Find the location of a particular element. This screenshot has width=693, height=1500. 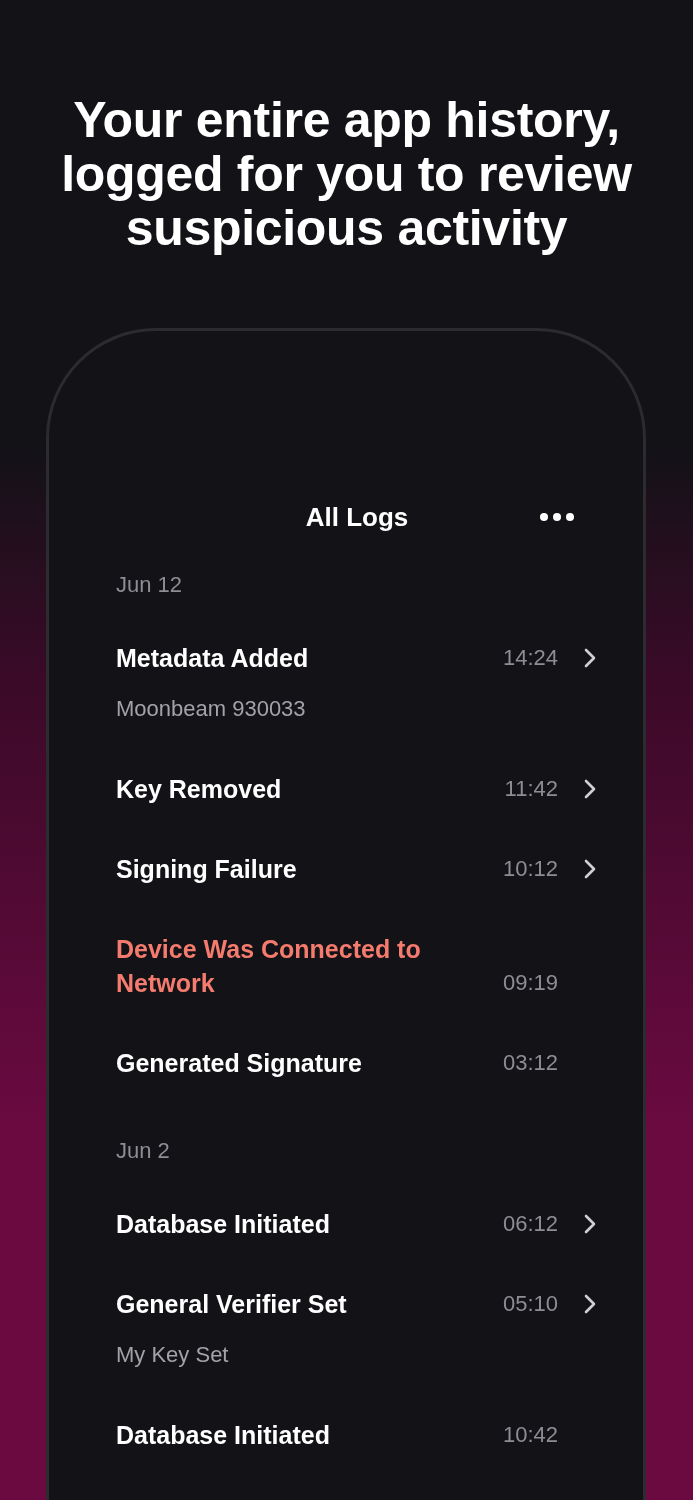

log-title: Key Removed is located at coordinates (273, 789).